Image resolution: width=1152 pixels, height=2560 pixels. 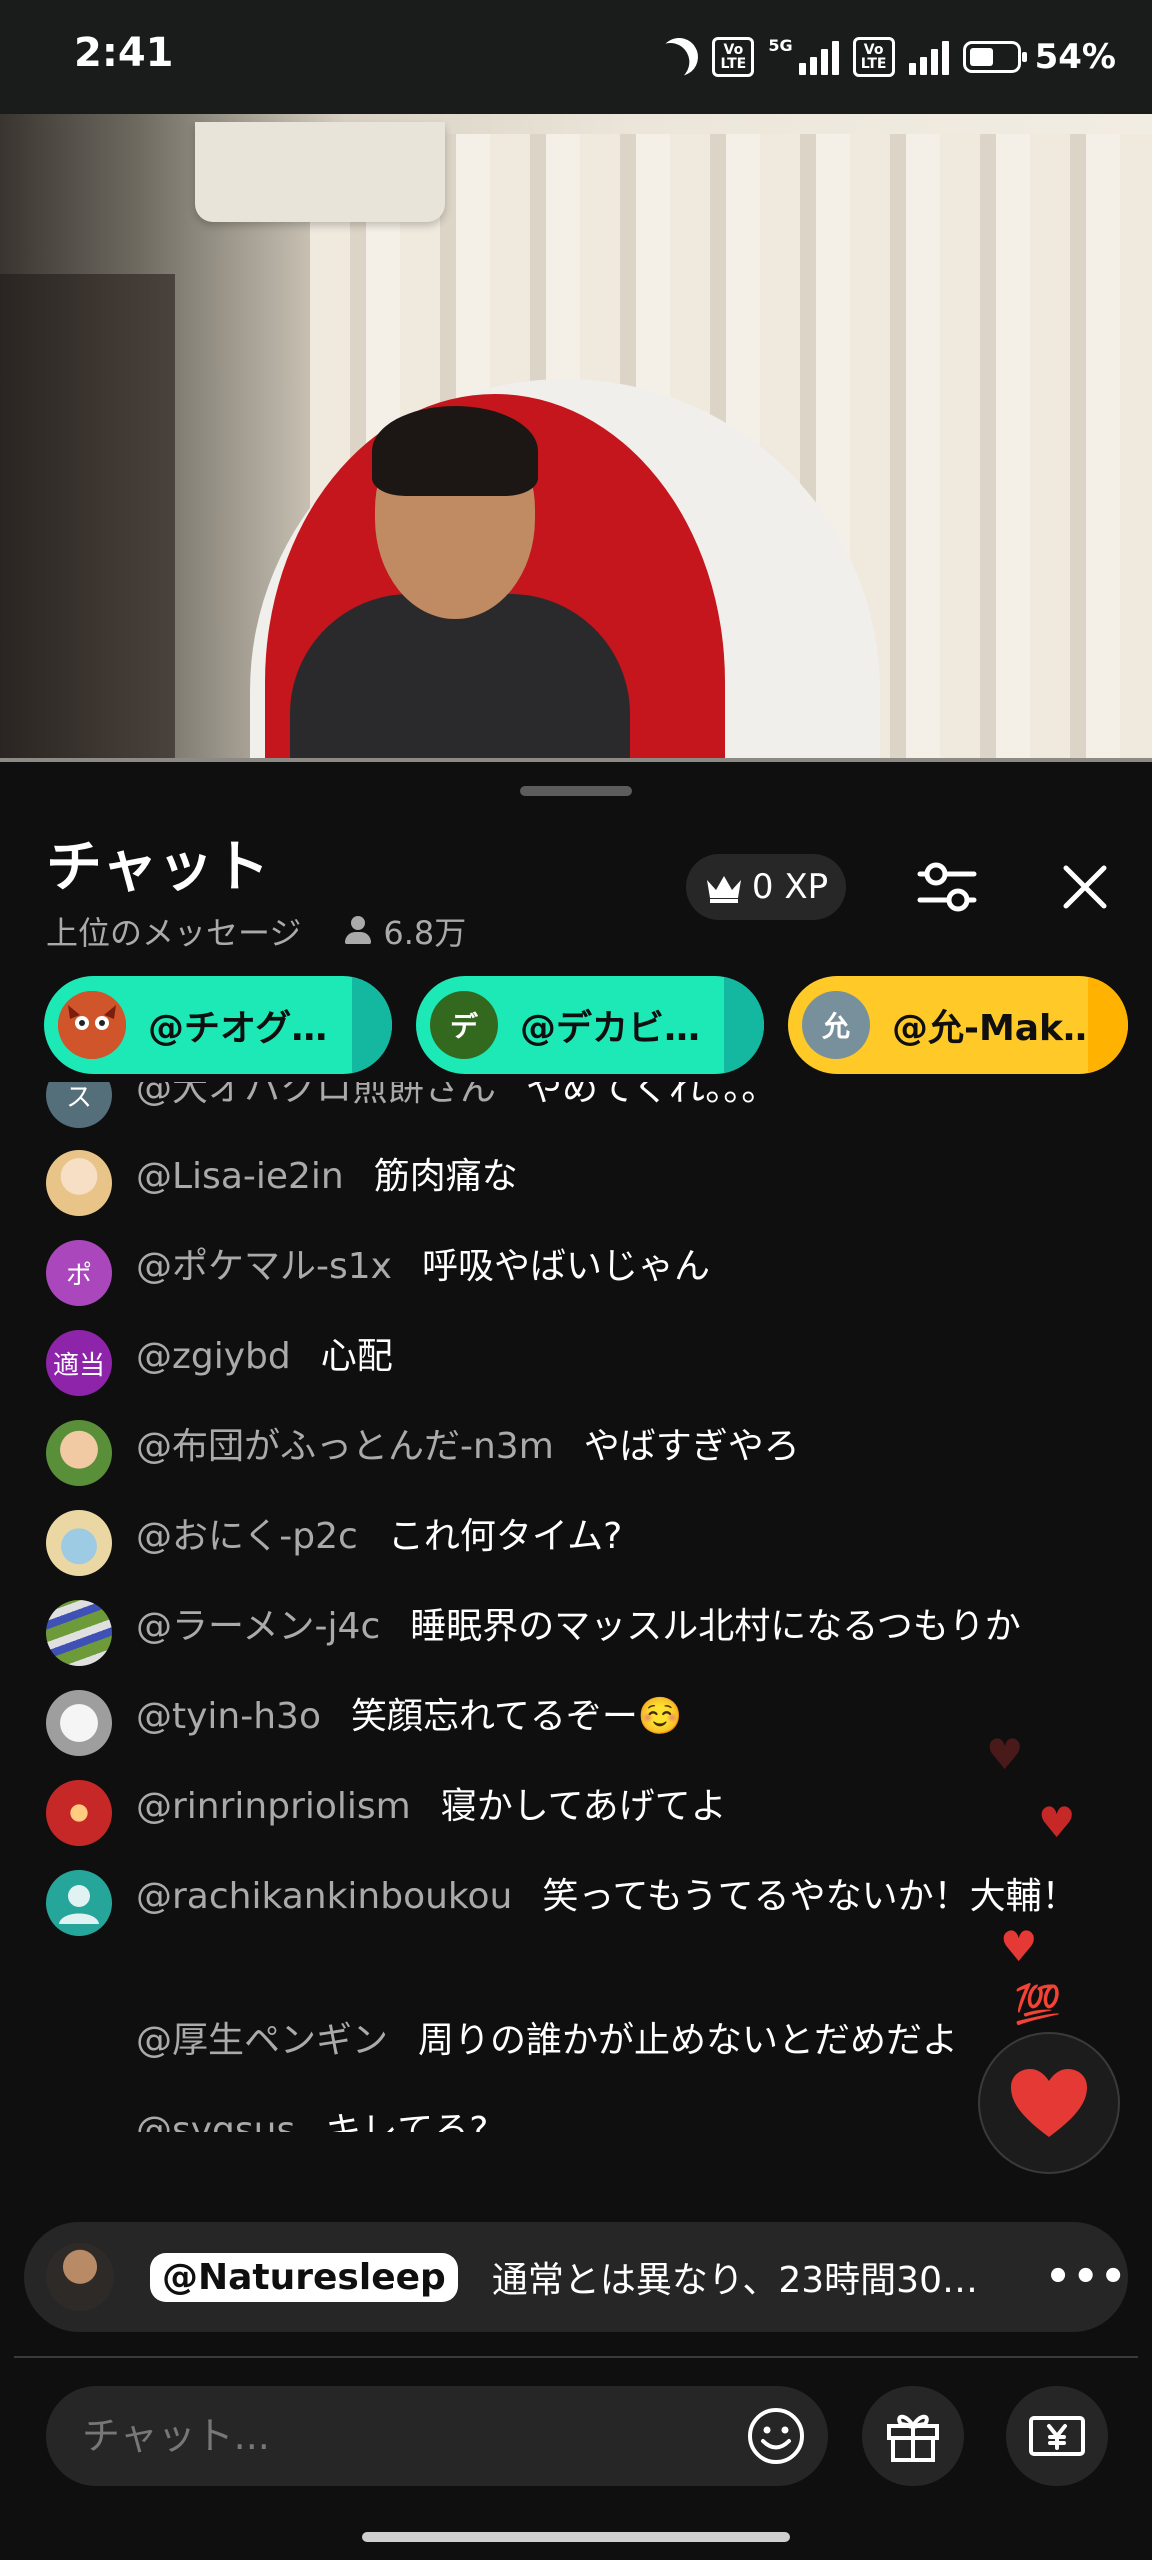 What do you see at coordinates (79, 1273) in the screenshot?
I see `user-avatar: ポ` at bounding box center [79, 1273].